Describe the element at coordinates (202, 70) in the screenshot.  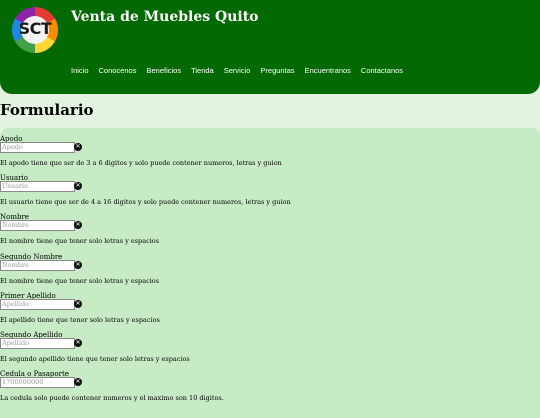
I see `nav-item-tienda: Tienda` at that location.